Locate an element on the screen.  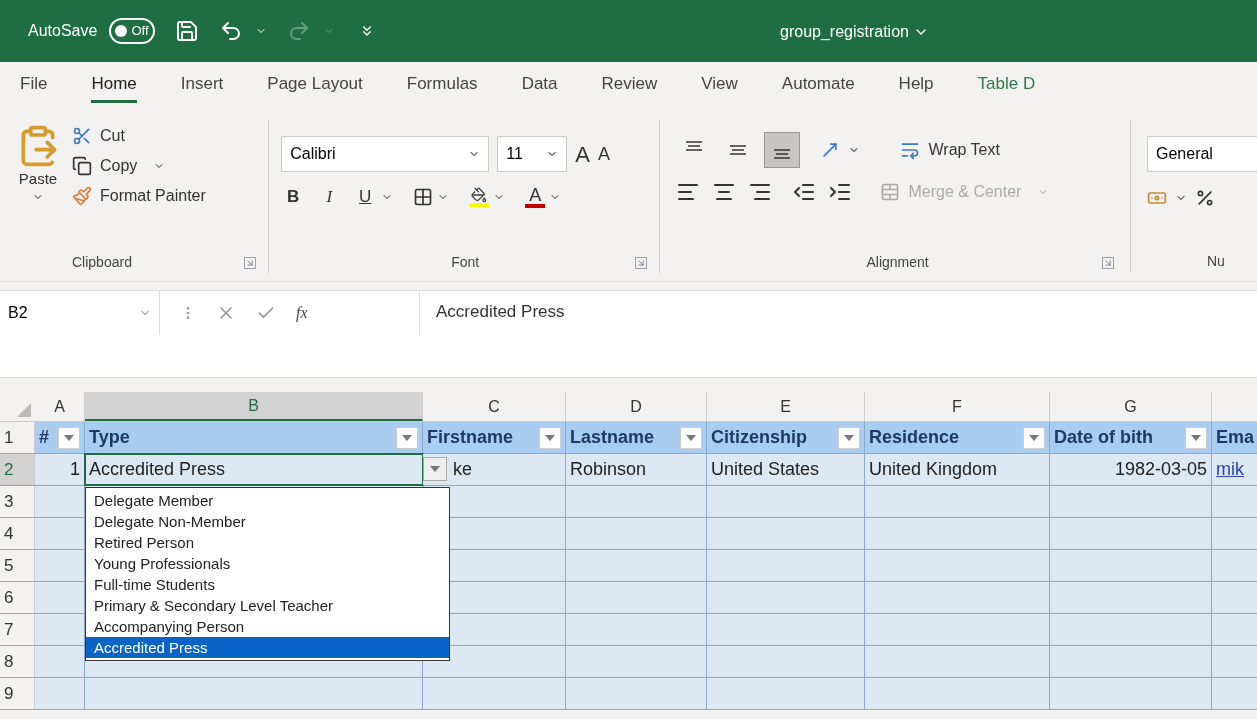
email-link: mik is located at coordinates (1230, 469).